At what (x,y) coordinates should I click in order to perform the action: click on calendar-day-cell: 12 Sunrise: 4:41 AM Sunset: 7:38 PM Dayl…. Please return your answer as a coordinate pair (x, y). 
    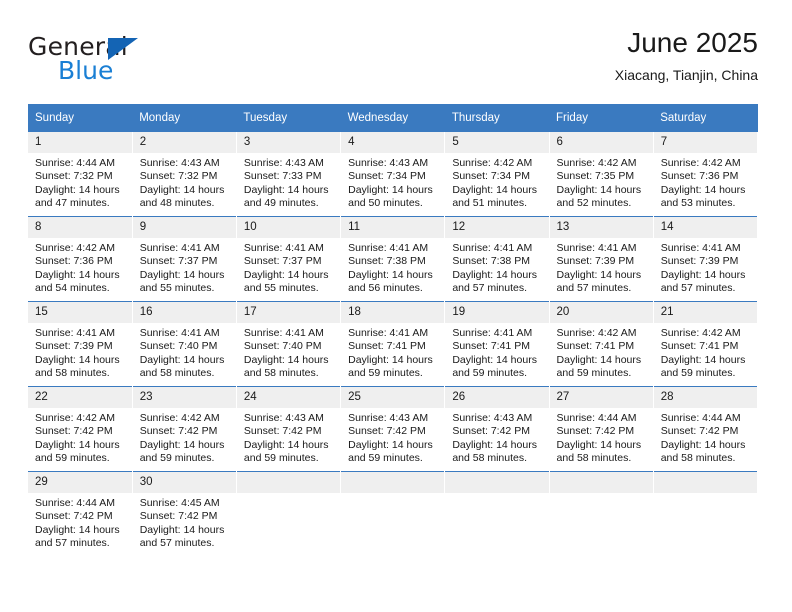
    Looking at the image, I should click on (497, 259).